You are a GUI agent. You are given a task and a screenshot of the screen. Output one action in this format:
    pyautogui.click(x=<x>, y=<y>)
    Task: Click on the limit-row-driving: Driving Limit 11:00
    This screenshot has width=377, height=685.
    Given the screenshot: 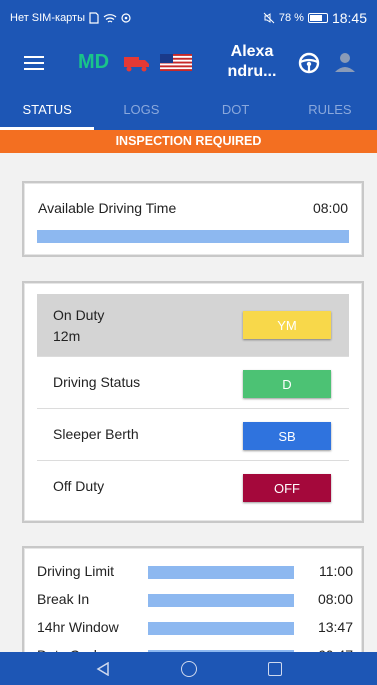 What is the action you would take?
    pyautogui.click(x=195, y=571)
    